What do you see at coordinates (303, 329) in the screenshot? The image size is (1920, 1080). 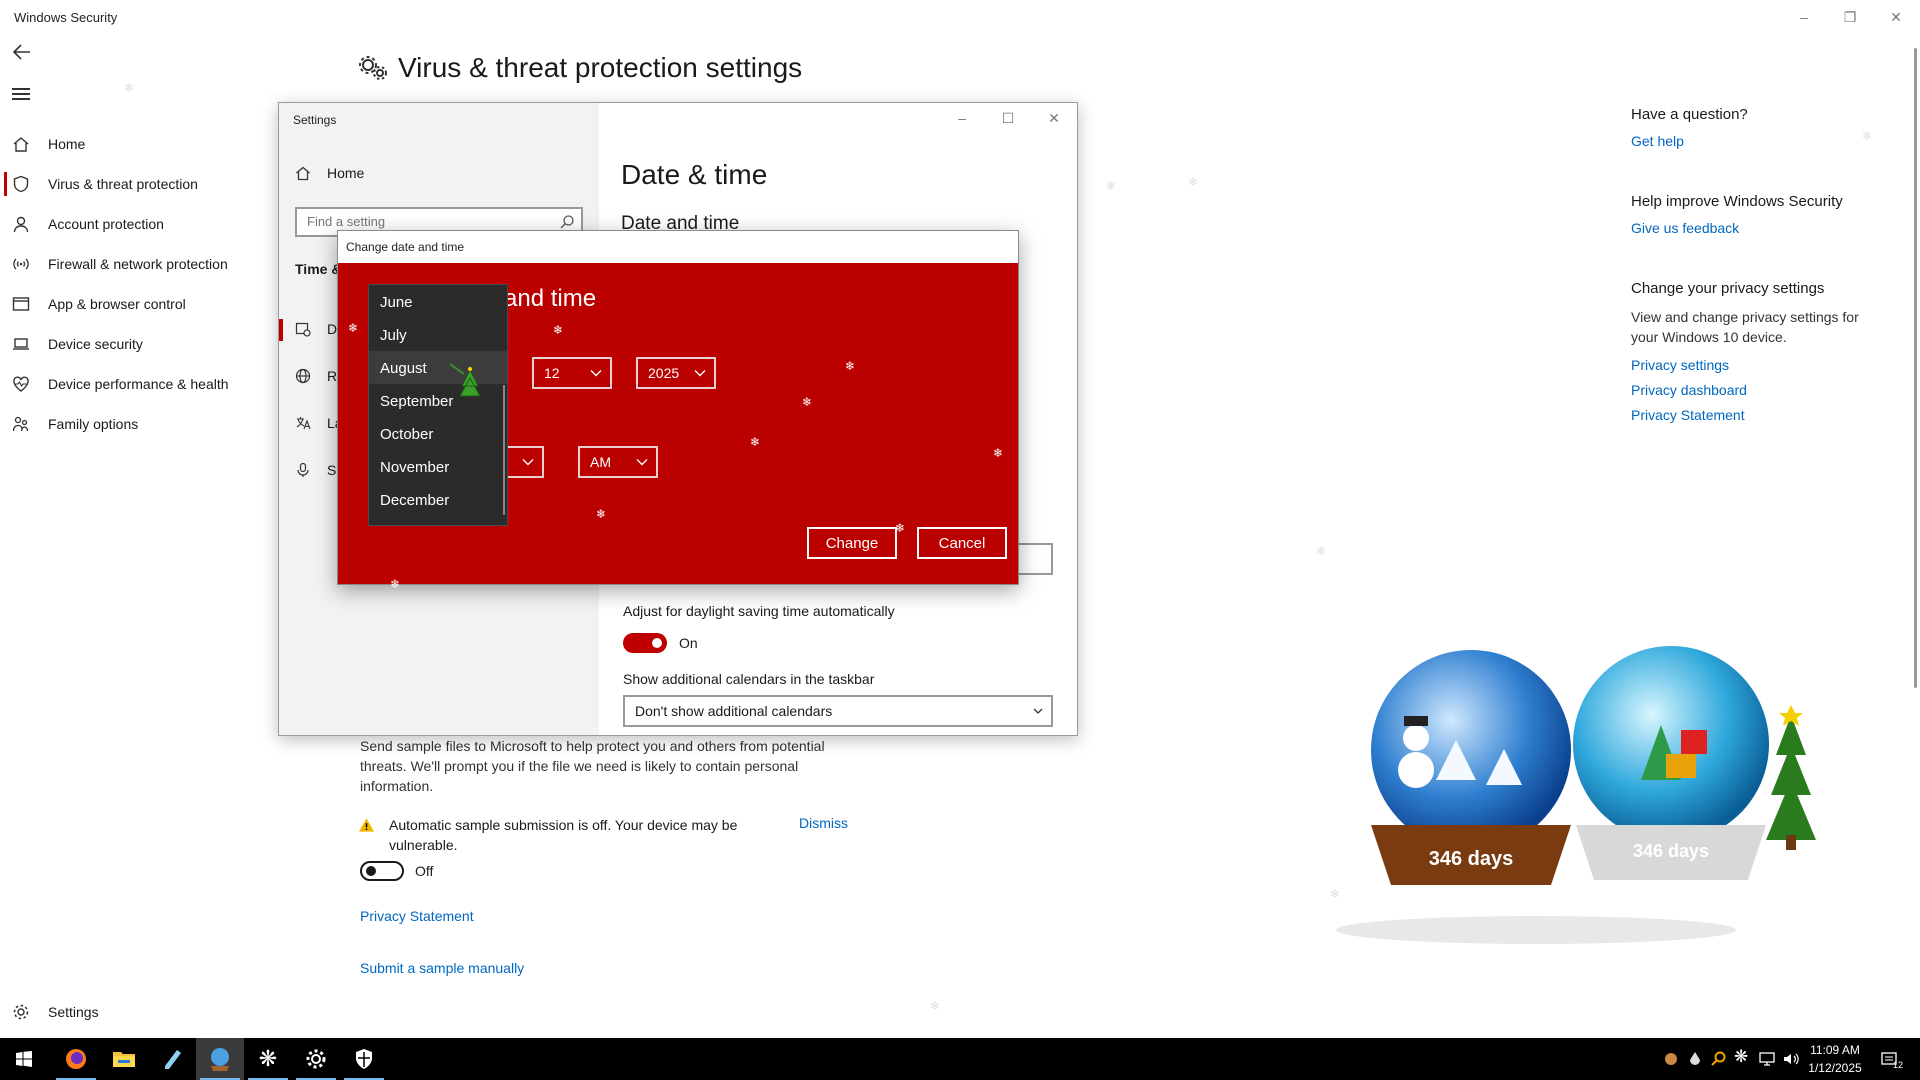 I see `calendar-clock-icon` at bounding box center [303, 329].